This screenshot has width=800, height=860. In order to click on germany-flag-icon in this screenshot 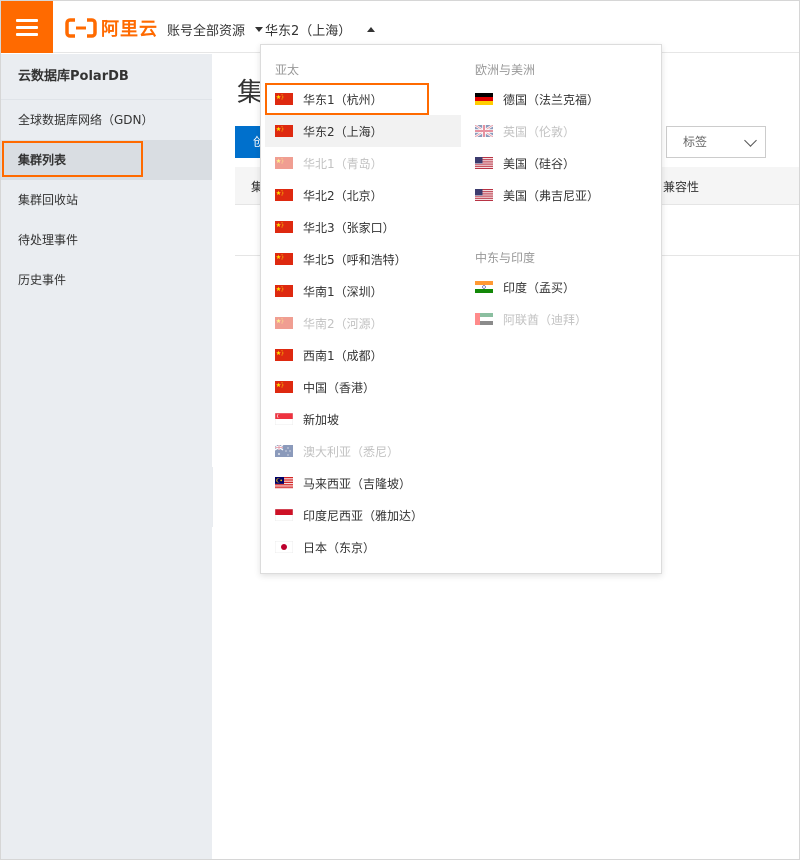, I will do `click(484, 99)`.